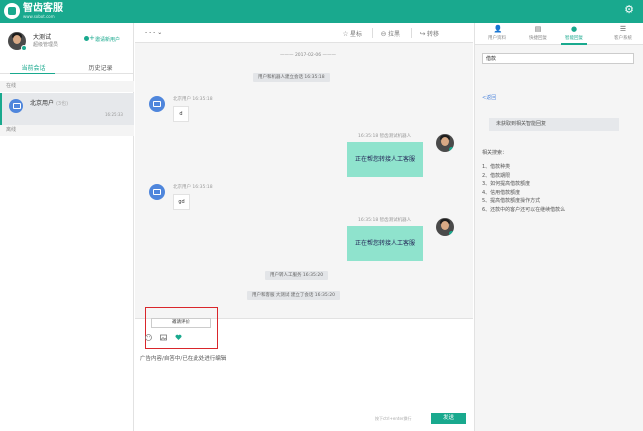 The height and width of the screenshot is (431, 643). What do you see at coordinates (345, 34) in the screenshot?
I see `star-icon: ☆` at bounding box center [345, 34].